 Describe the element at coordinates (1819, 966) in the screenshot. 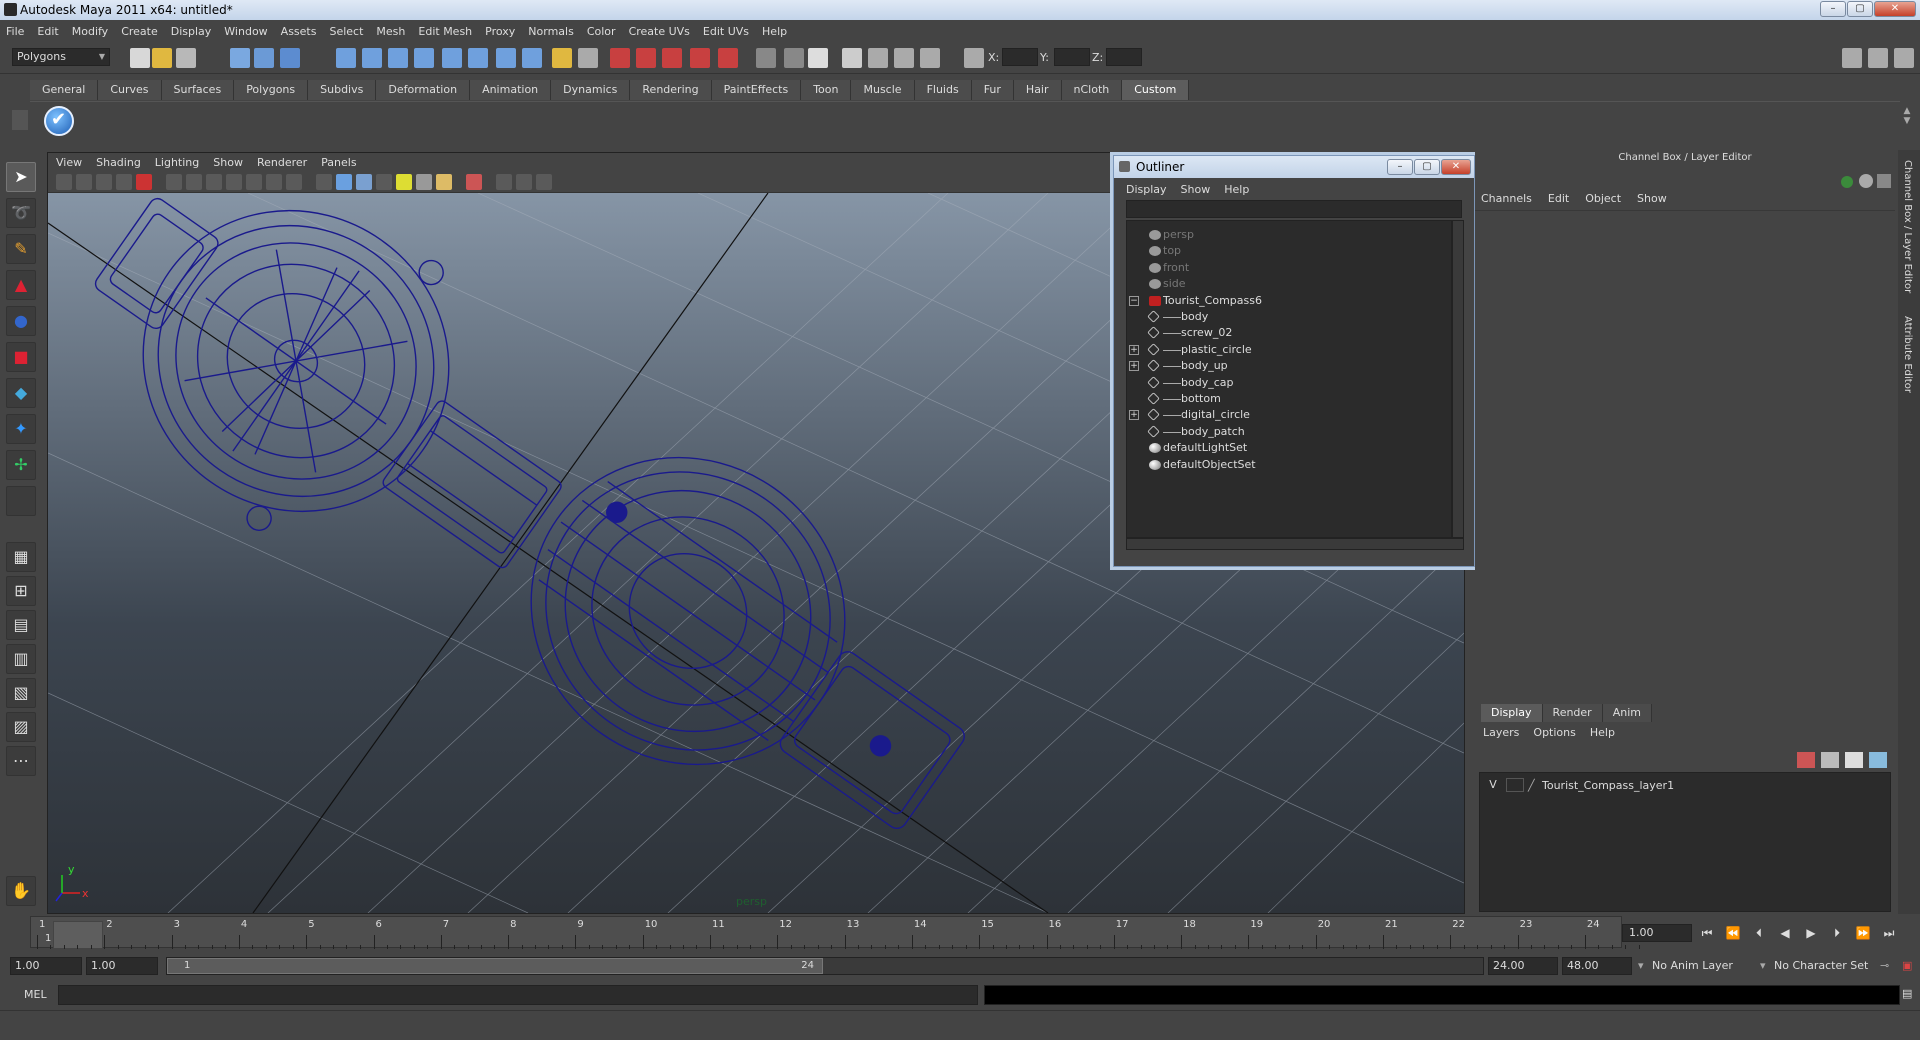

I see `character-set-dropdown: No Character Set` at that location.